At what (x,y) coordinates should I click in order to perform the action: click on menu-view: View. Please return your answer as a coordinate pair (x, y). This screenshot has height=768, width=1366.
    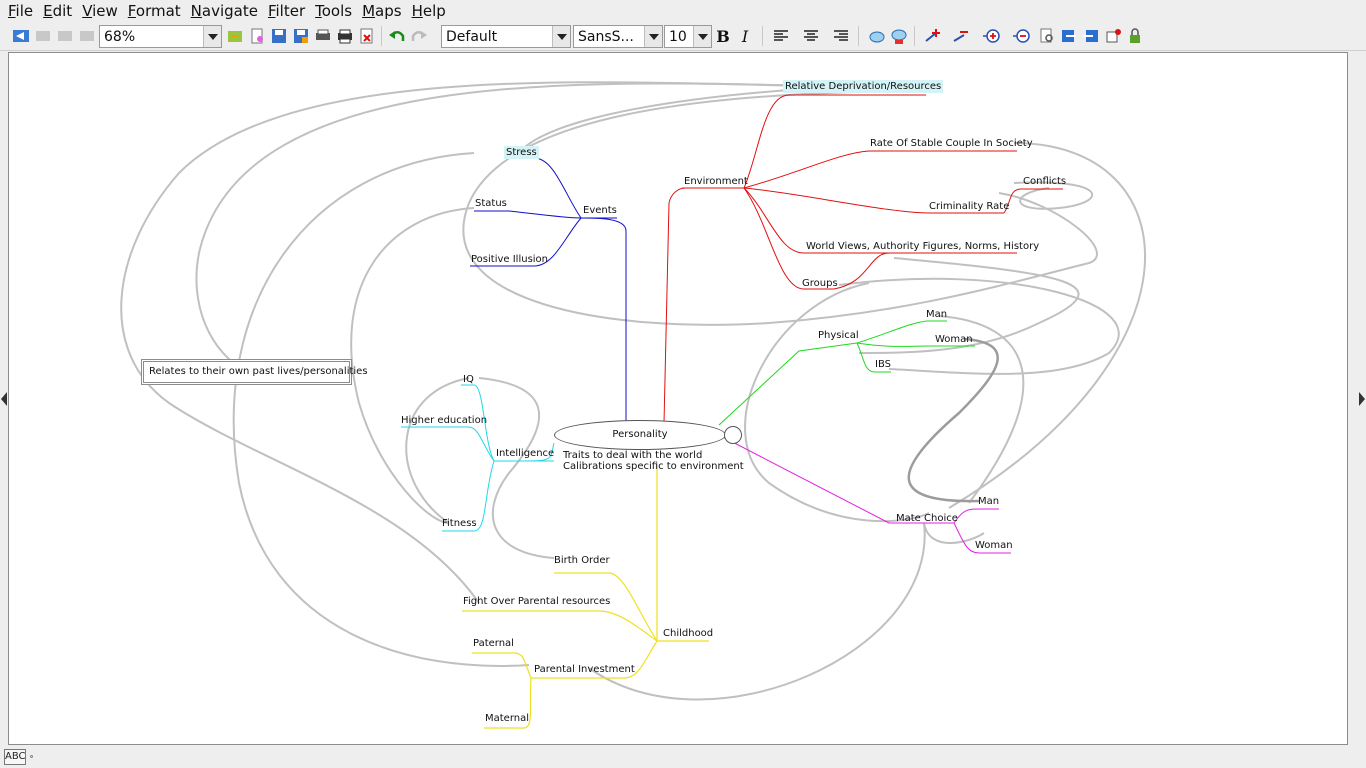
    Looking at the image, I should click on (101, 11).